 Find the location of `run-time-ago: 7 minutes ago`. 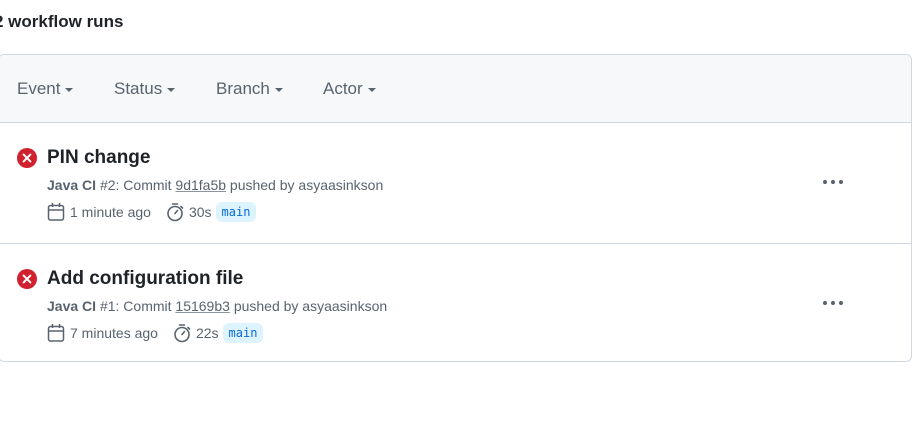

run-time-ago: 7 minutes ago is located at coordinates (114, 333).